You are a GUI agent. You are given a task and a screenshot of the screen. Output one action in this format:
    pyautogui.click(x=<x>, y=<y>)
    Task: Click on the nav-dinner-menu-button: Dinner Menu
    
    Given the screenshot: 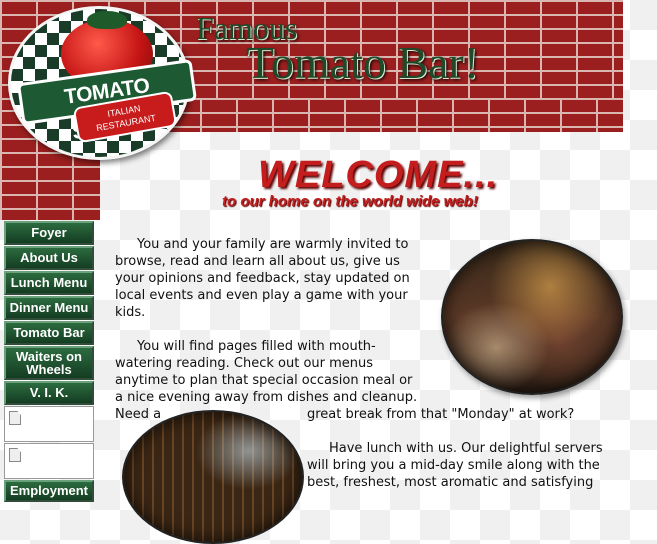 What is the action you would take?
    pyautogui.click(x=49, y=308)
    